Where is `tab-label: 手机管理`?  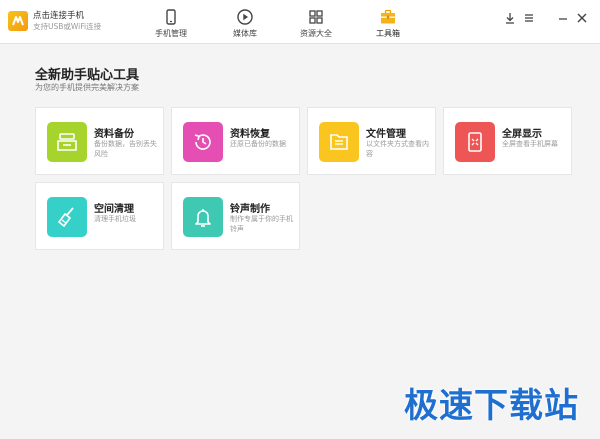 tab-label: 手机管理 is located at coordinates (171, 33).